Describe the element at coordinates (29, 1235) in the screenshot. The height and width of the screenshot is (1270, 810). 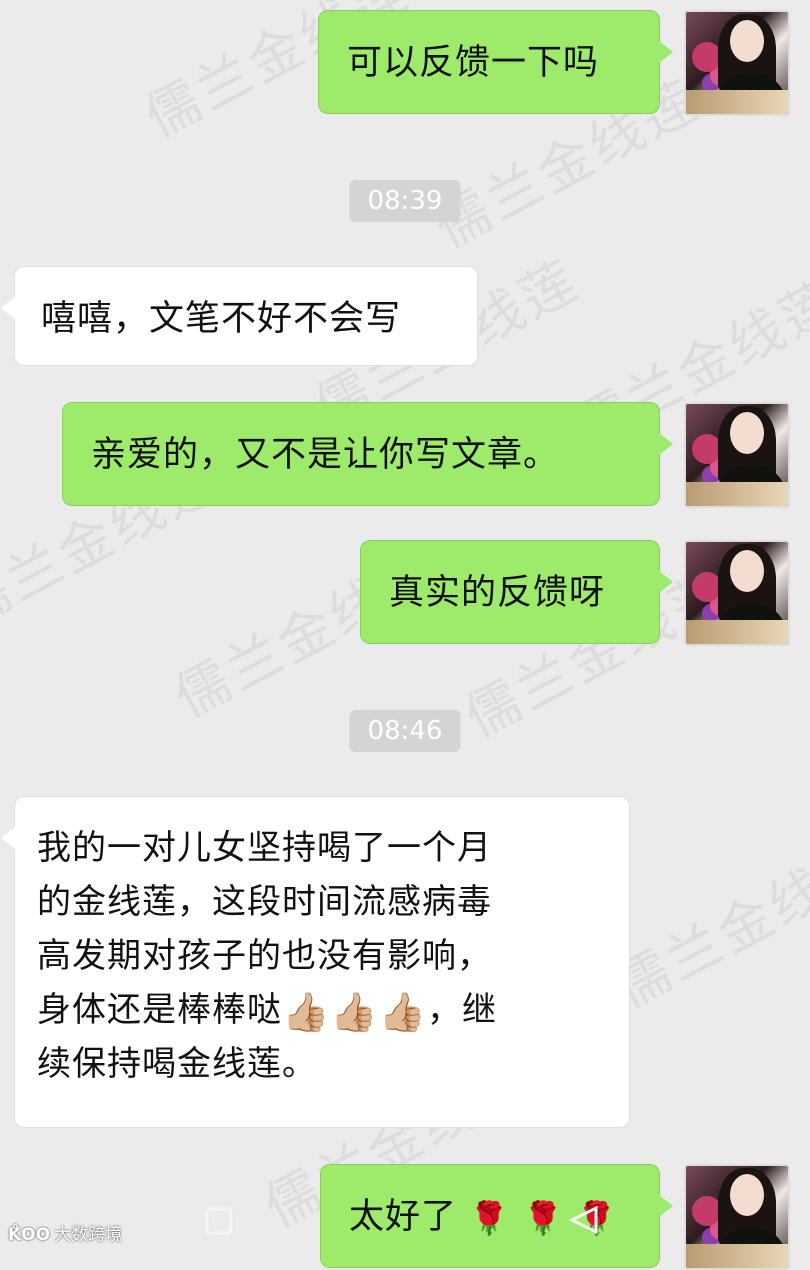
I see `brand-logo-icon: K̊OO` at that location.